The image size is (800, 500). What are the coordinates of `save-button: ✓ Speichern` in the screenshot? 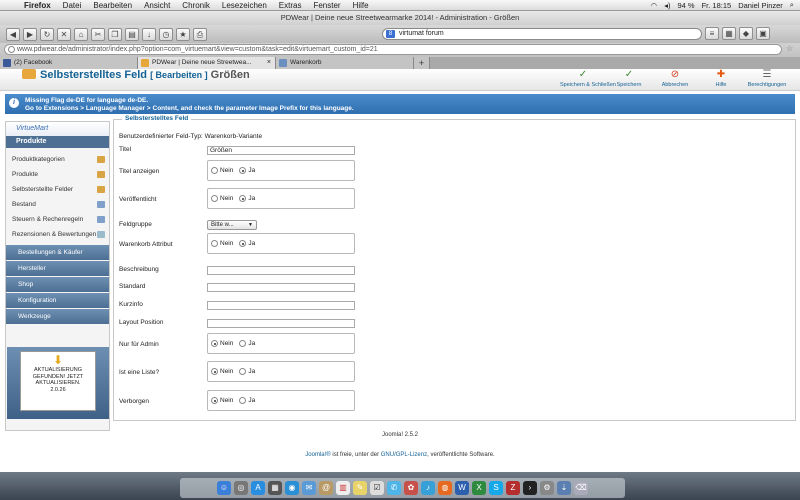 It's located at (629, 80).